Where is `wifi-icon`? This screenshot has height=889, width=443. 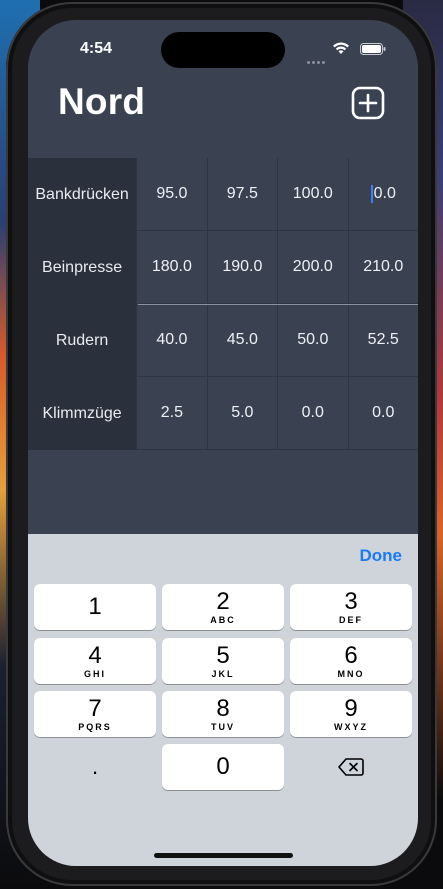
wifi-icon is located at coordinates (341, 48).